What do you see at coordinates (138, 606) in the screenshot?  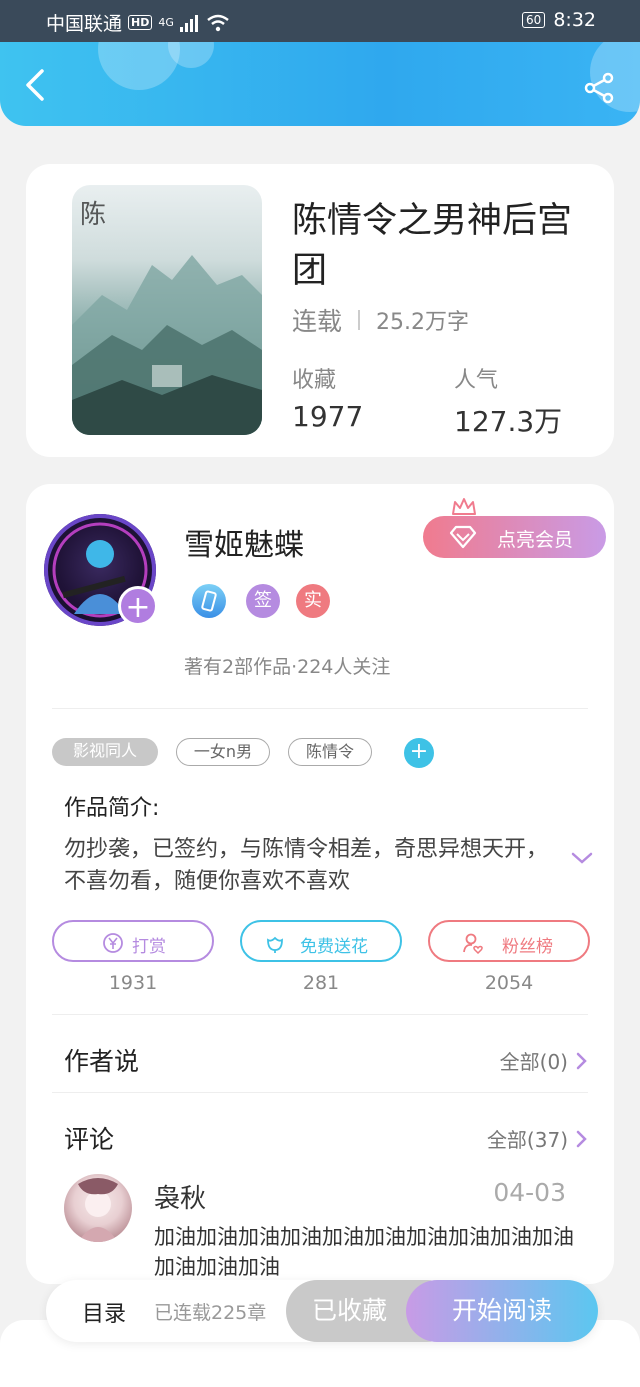 I see `follow-plus-button: +` at bounding box center [138, 606].